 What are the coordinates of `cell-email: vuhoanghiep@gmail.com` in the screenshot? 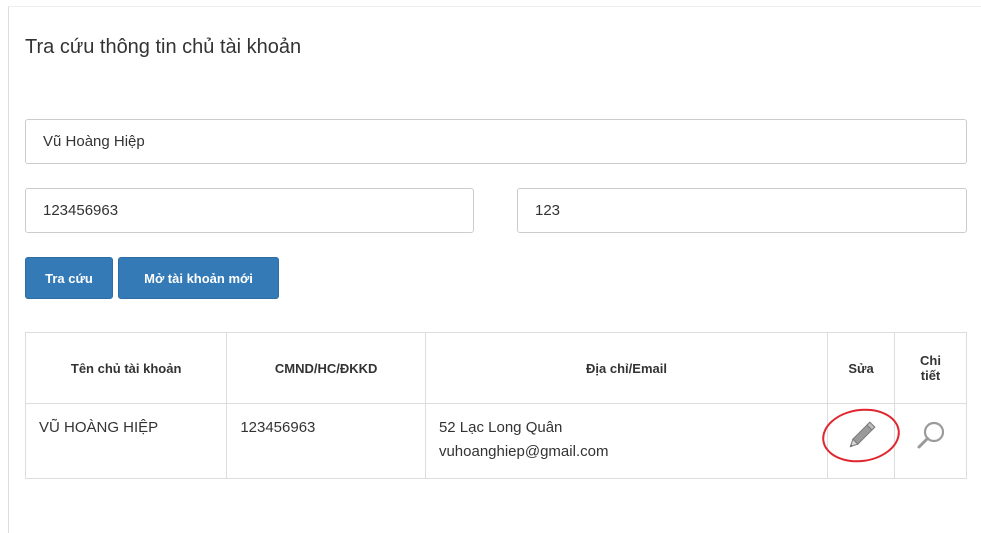 It's located at (523, 451).